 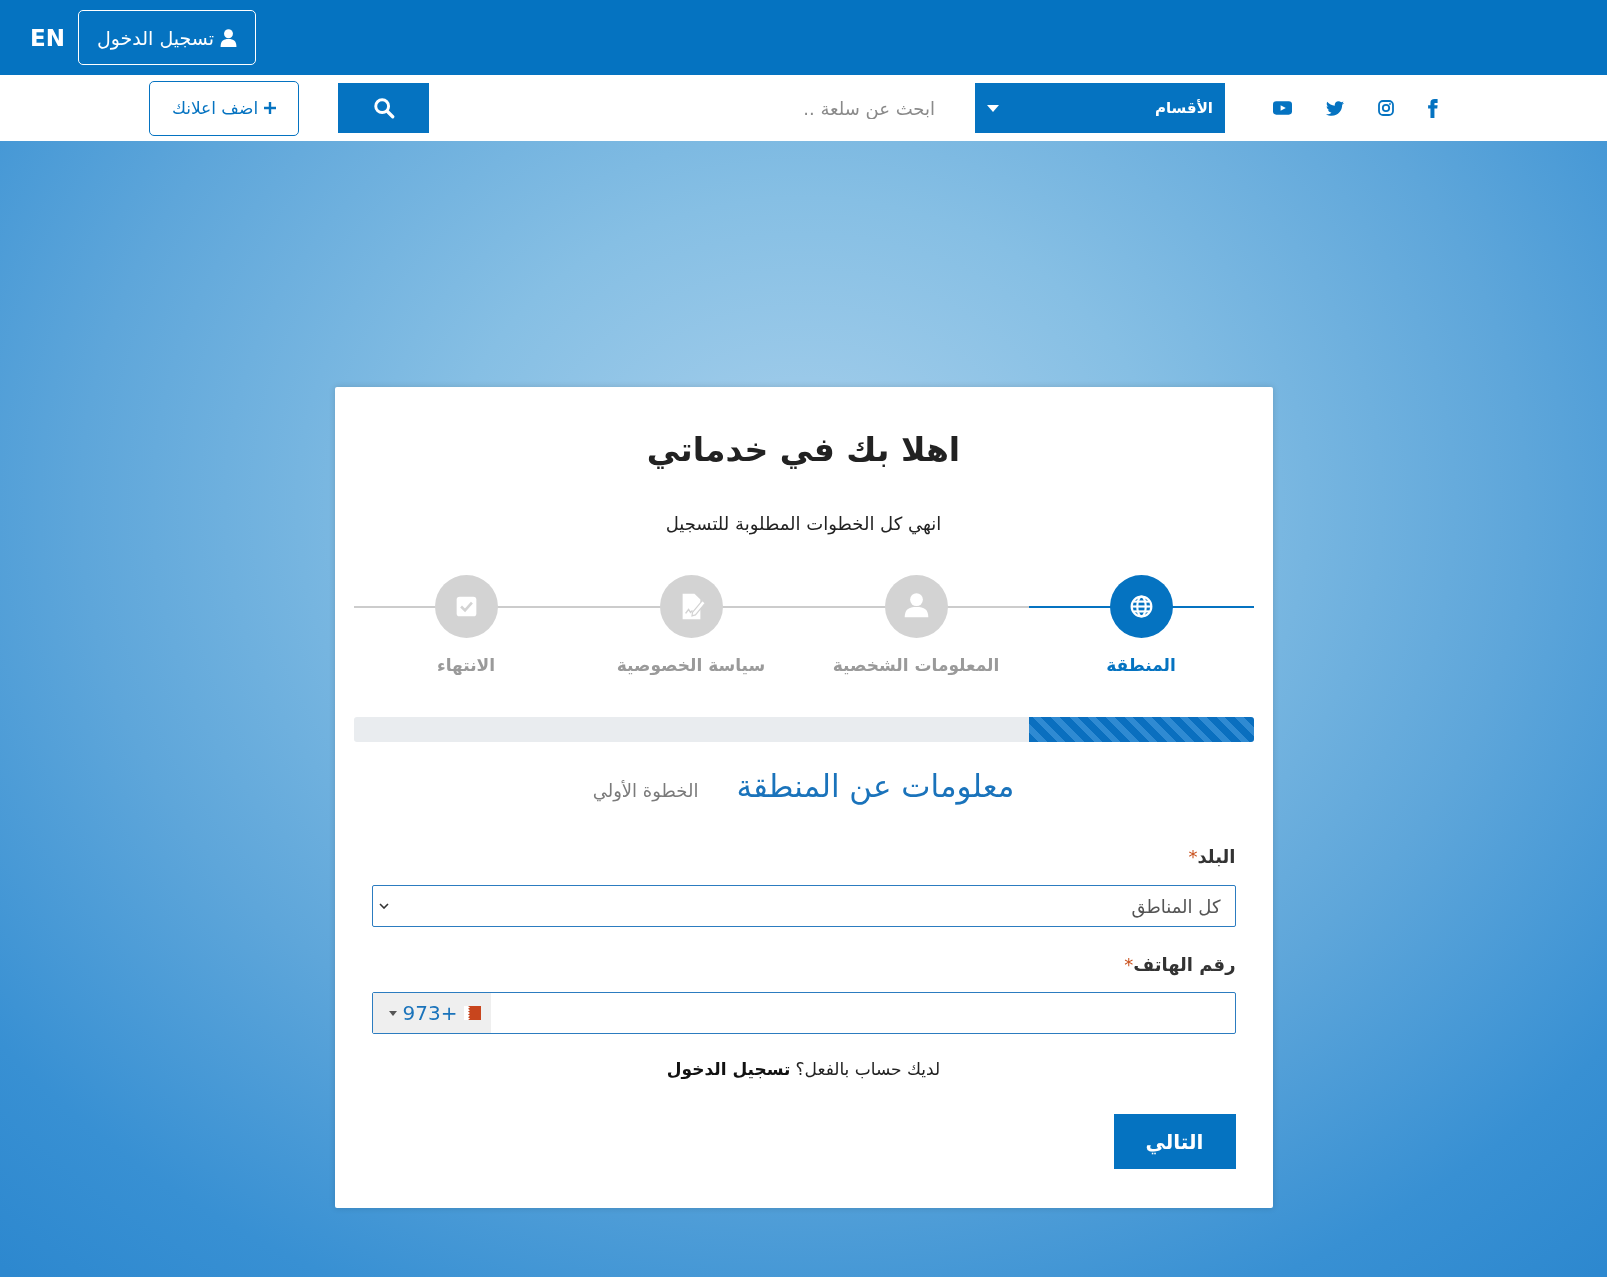 What do you see at coordinates (1174, 1141) in the screenshot?
I see `next-button: التالي` at bounding box center [1174, 1141].